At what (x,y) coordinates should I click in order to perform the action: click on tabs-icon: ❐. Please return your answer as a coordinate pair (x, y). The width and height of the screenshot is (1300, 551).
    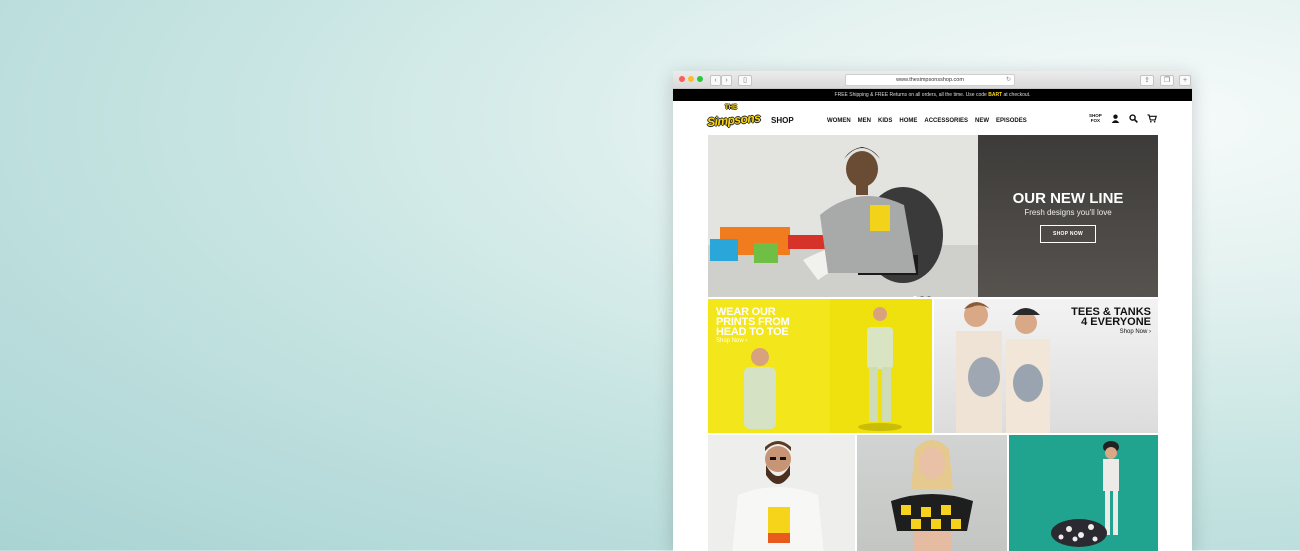
    Looking at the image, I should click on (1167, 80).